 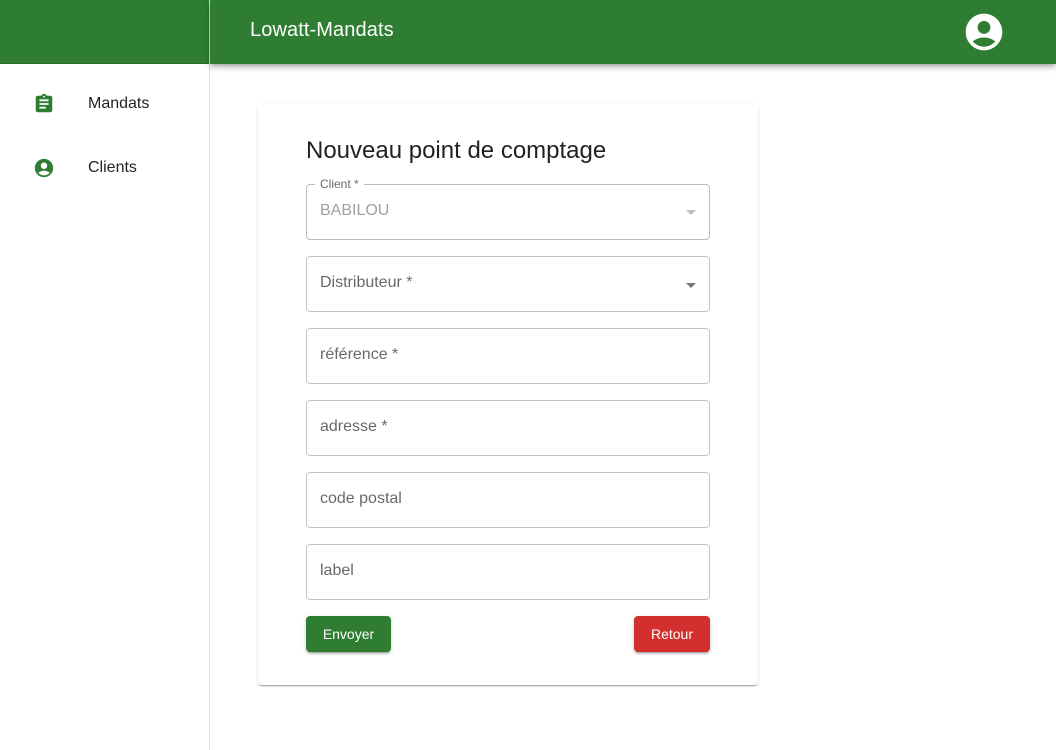 I want to click on reference-label: référence *, so click(x=359, y=354).